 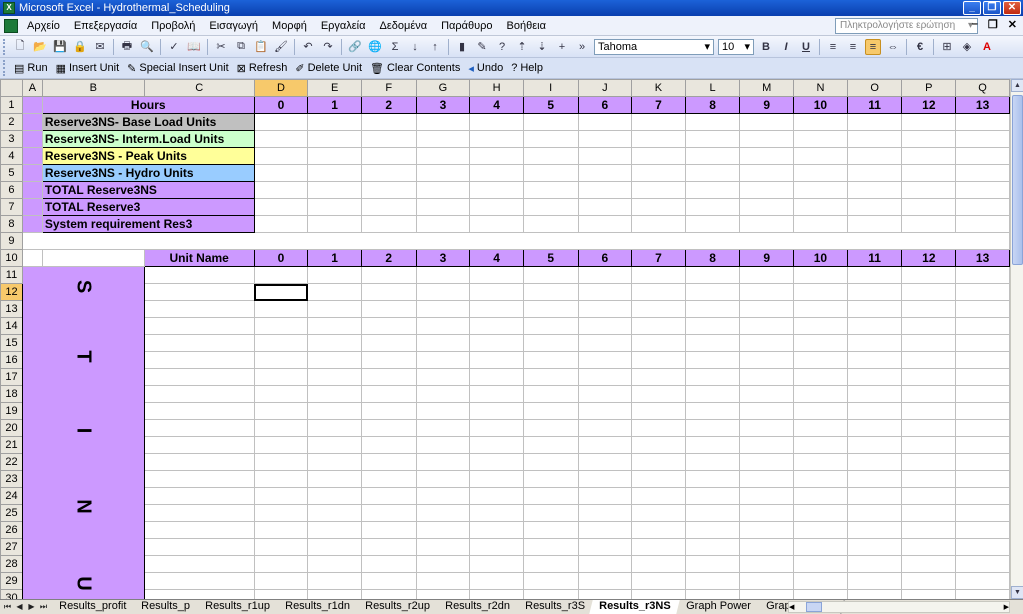 What do you see at coordinates (814, 607) in the screenshot?
I see `hscroll-thumb` at bounding box center [814, 607].